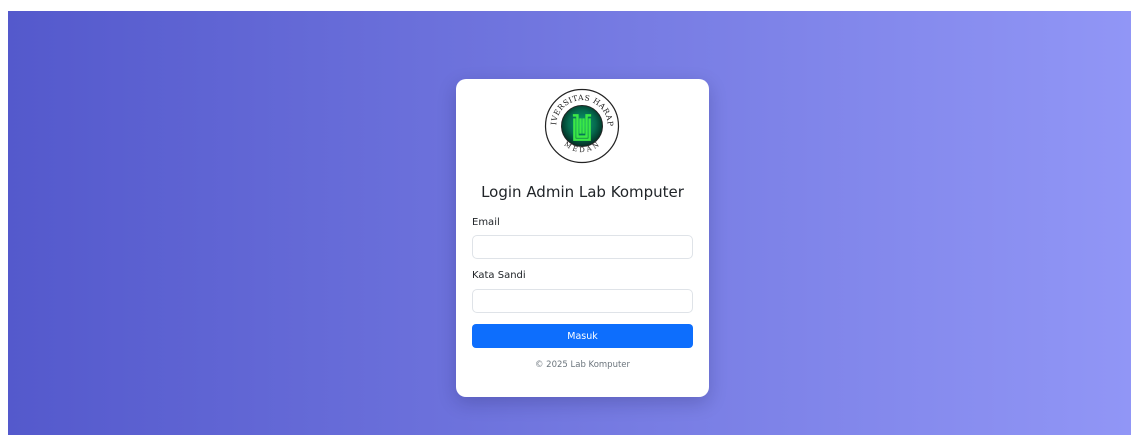  I want to click on email-input, so click(582, 247).